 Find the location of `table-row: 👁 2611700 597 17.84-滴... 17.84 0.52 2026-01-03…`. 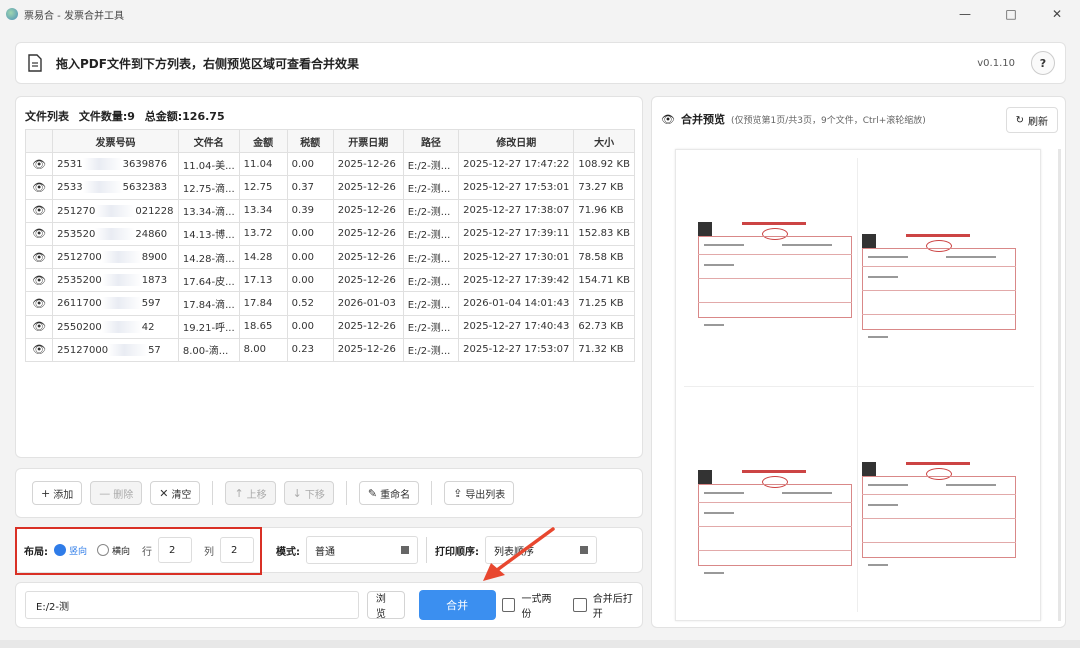

table-row: 👁 2611700 597 17.84-滴... 17.84 0.52 2026-01-03… is located at coordinates (329, 303).